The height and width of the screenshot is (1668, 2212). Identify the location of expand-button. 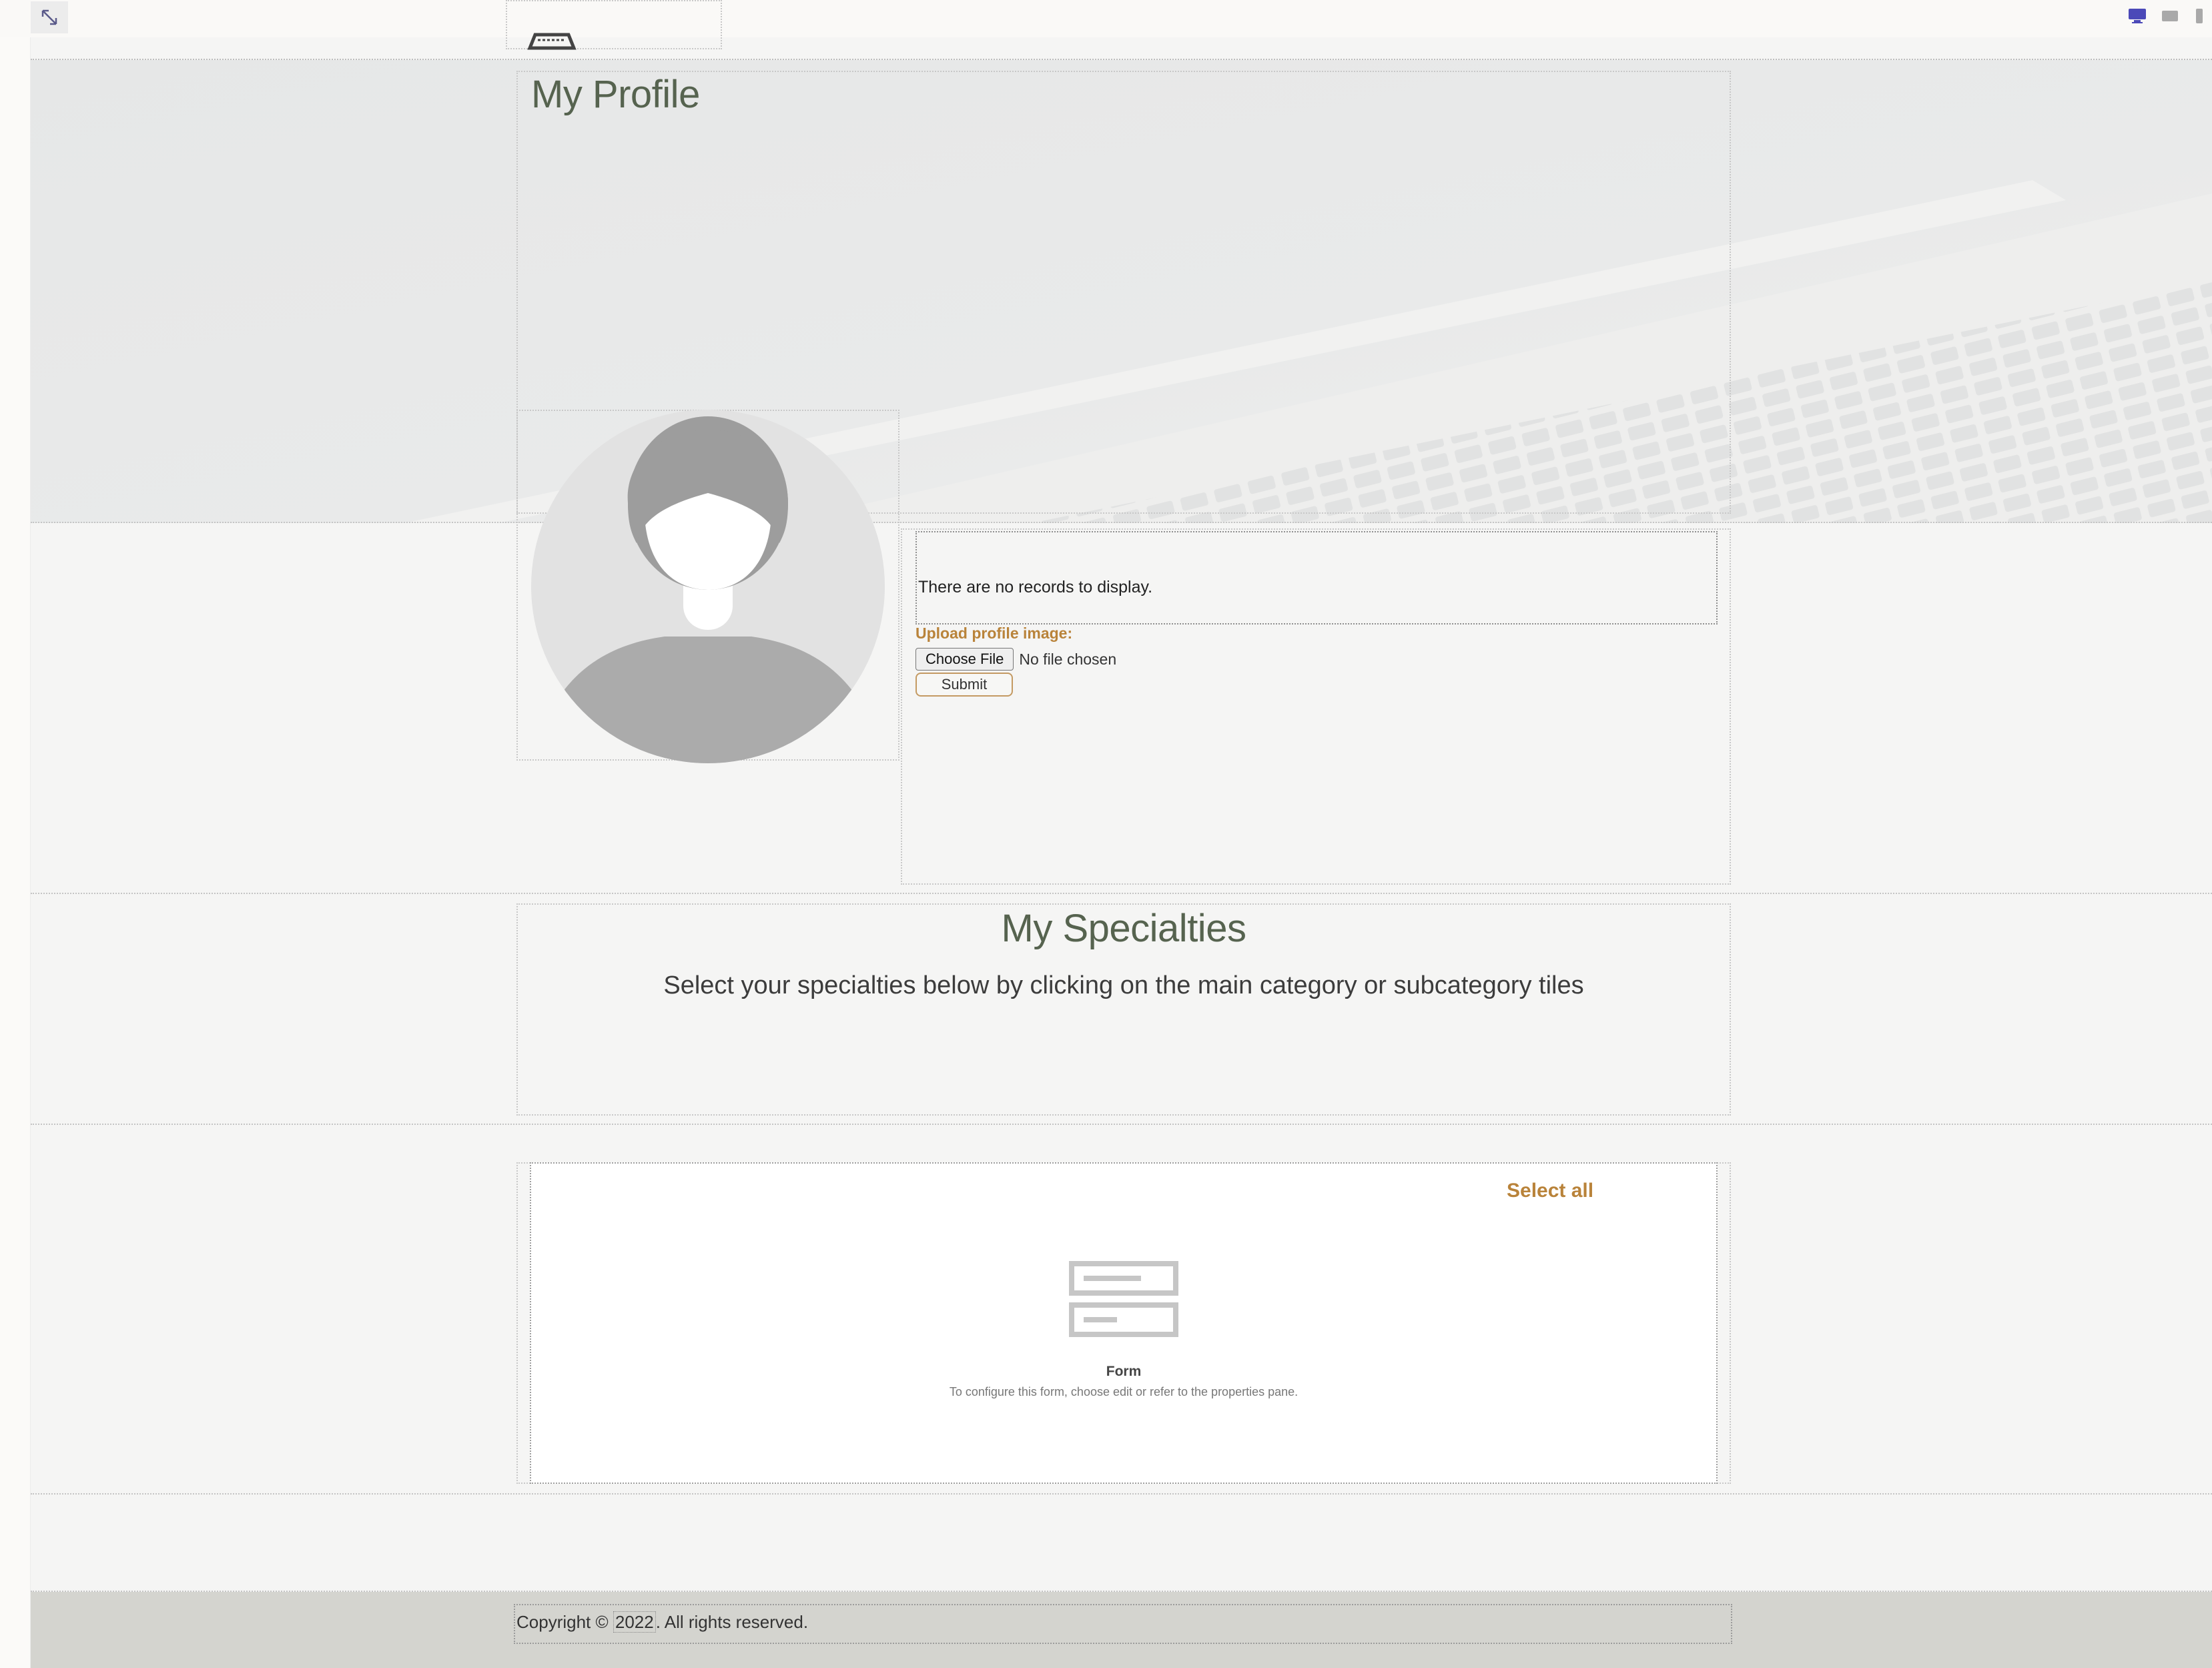
(49, 17).